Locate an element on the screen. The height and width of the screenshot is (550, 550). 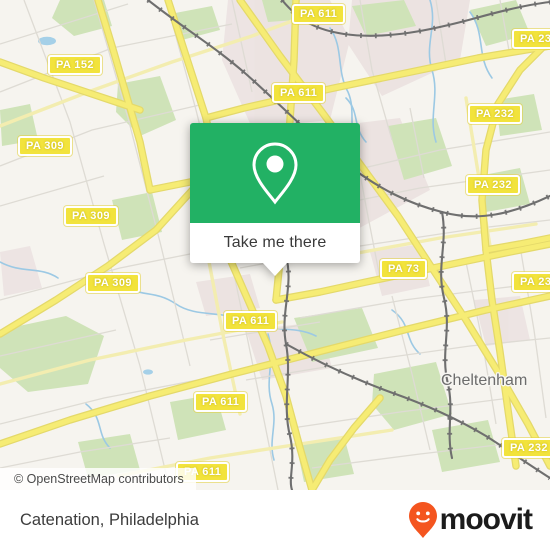
road-shield: PA 152 is located at coordinates (75, 65).